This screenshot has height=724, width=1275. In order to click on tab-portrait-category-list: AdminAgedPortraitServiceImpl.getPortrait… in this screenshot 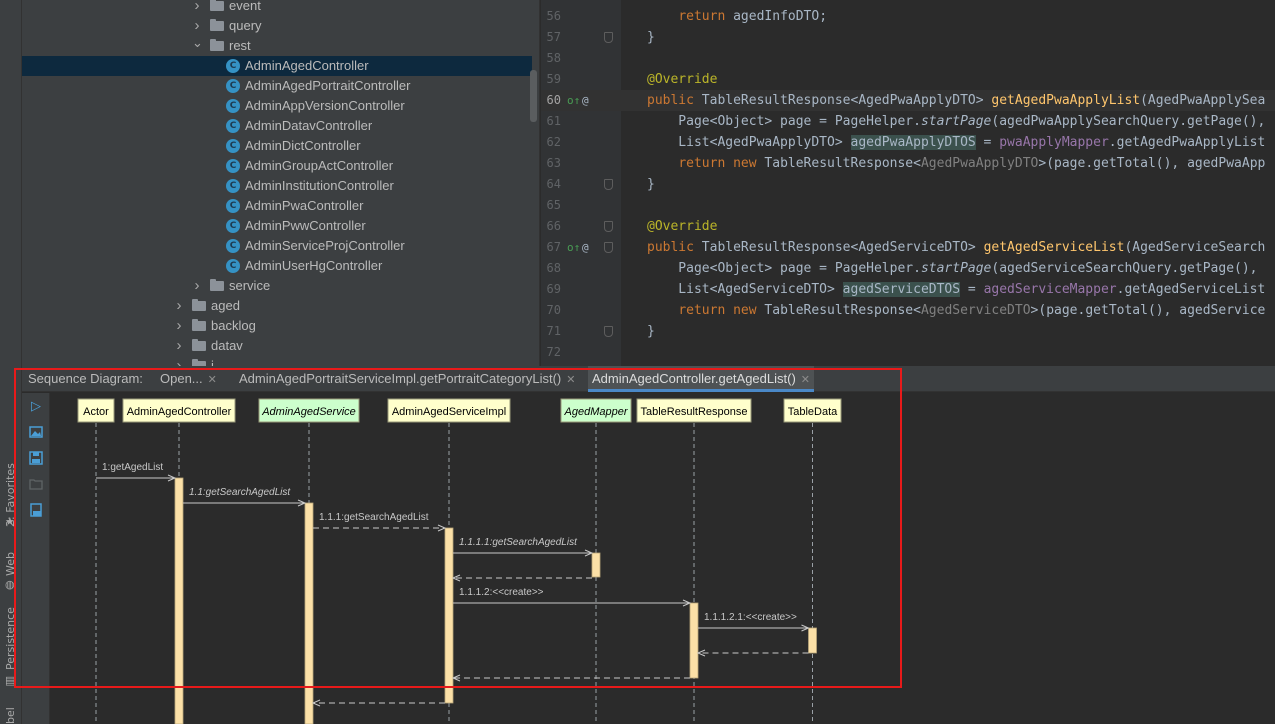, I will do `click(407, 379)`.